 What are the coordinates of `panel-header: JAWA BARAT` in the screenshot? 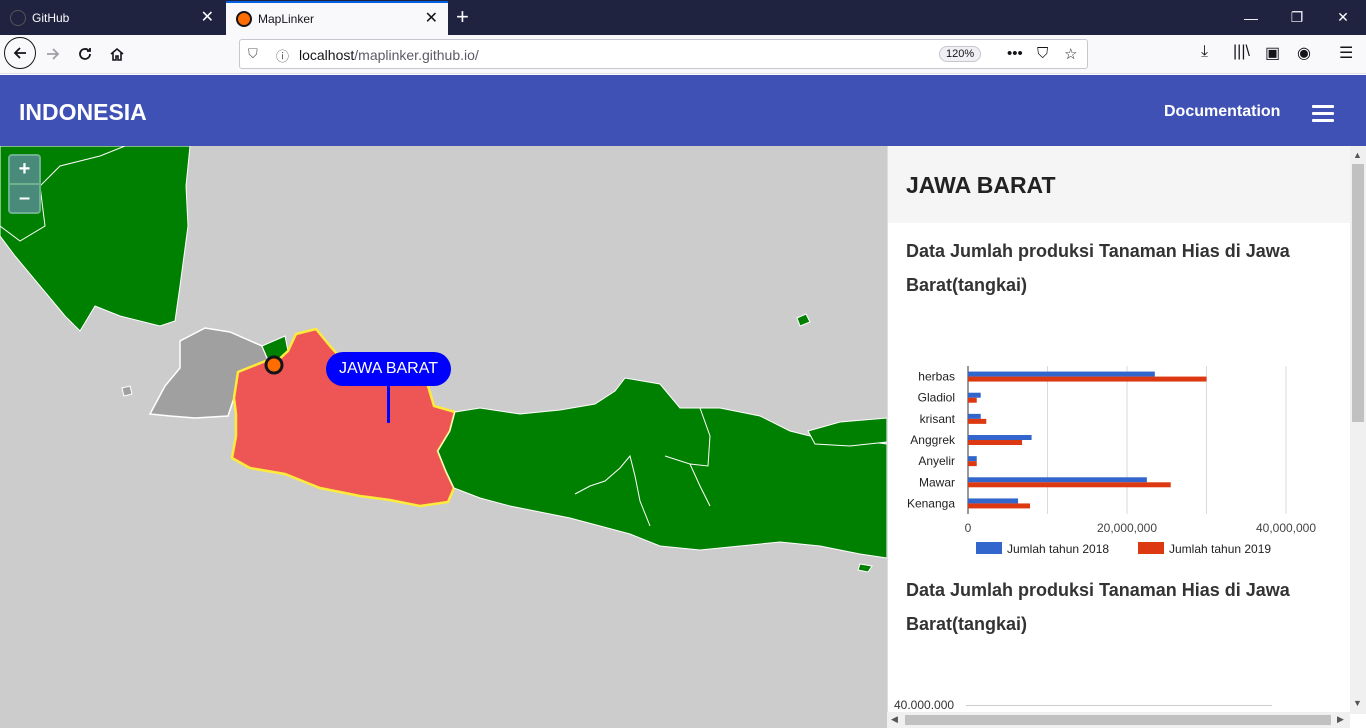 It's located at (1119, 184).